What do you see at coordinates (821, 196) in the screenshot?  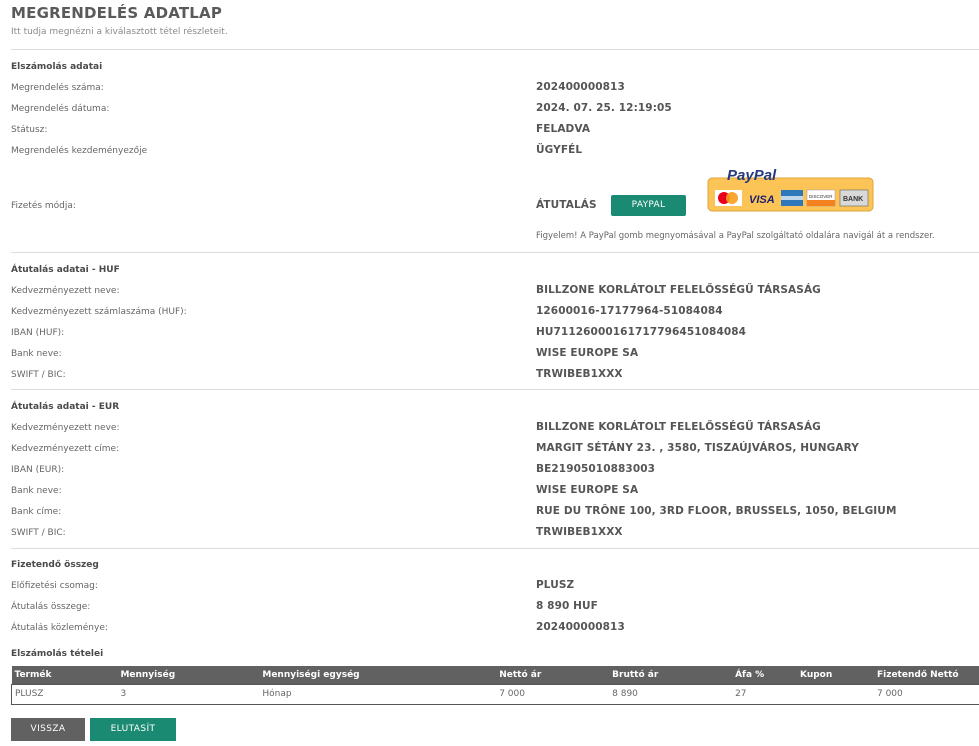 I see `discover-card-icon: DISCOVER` at bounding box center [821, 196].